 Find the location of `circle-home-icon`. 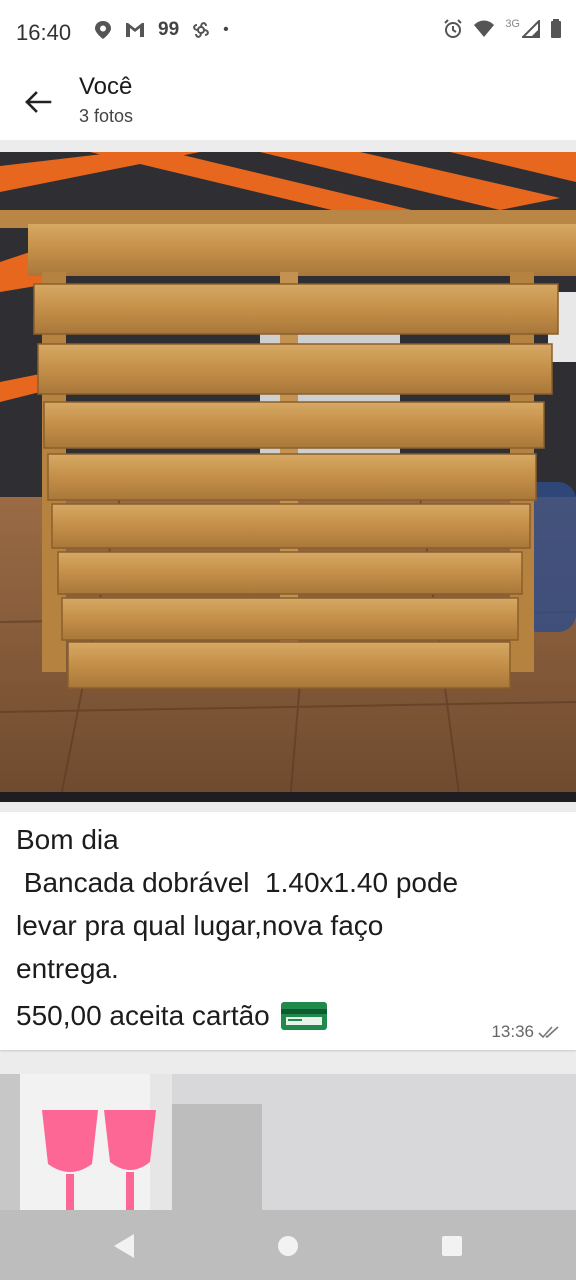

circle-home-icon is located at coordinates (288, 1246).